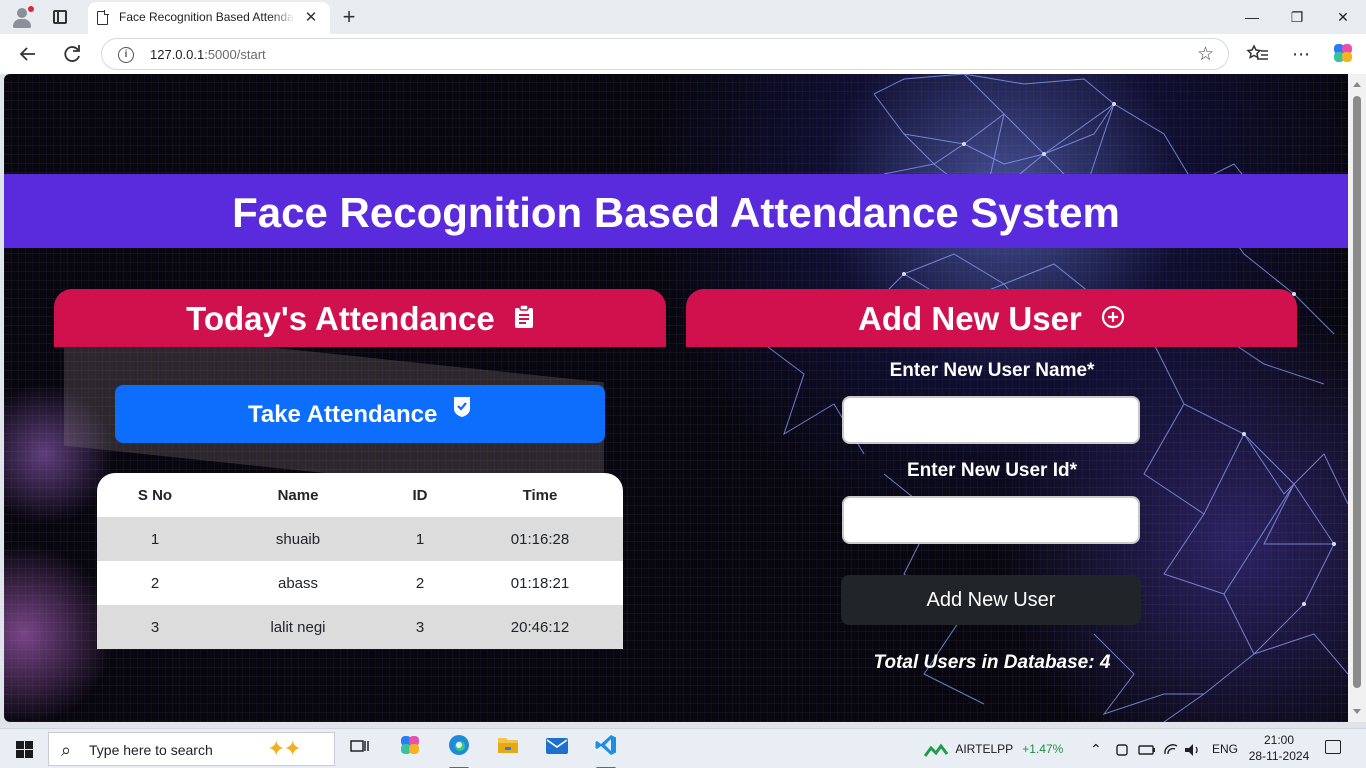  I want to click on file-explorer-icon, so click(508, 750).